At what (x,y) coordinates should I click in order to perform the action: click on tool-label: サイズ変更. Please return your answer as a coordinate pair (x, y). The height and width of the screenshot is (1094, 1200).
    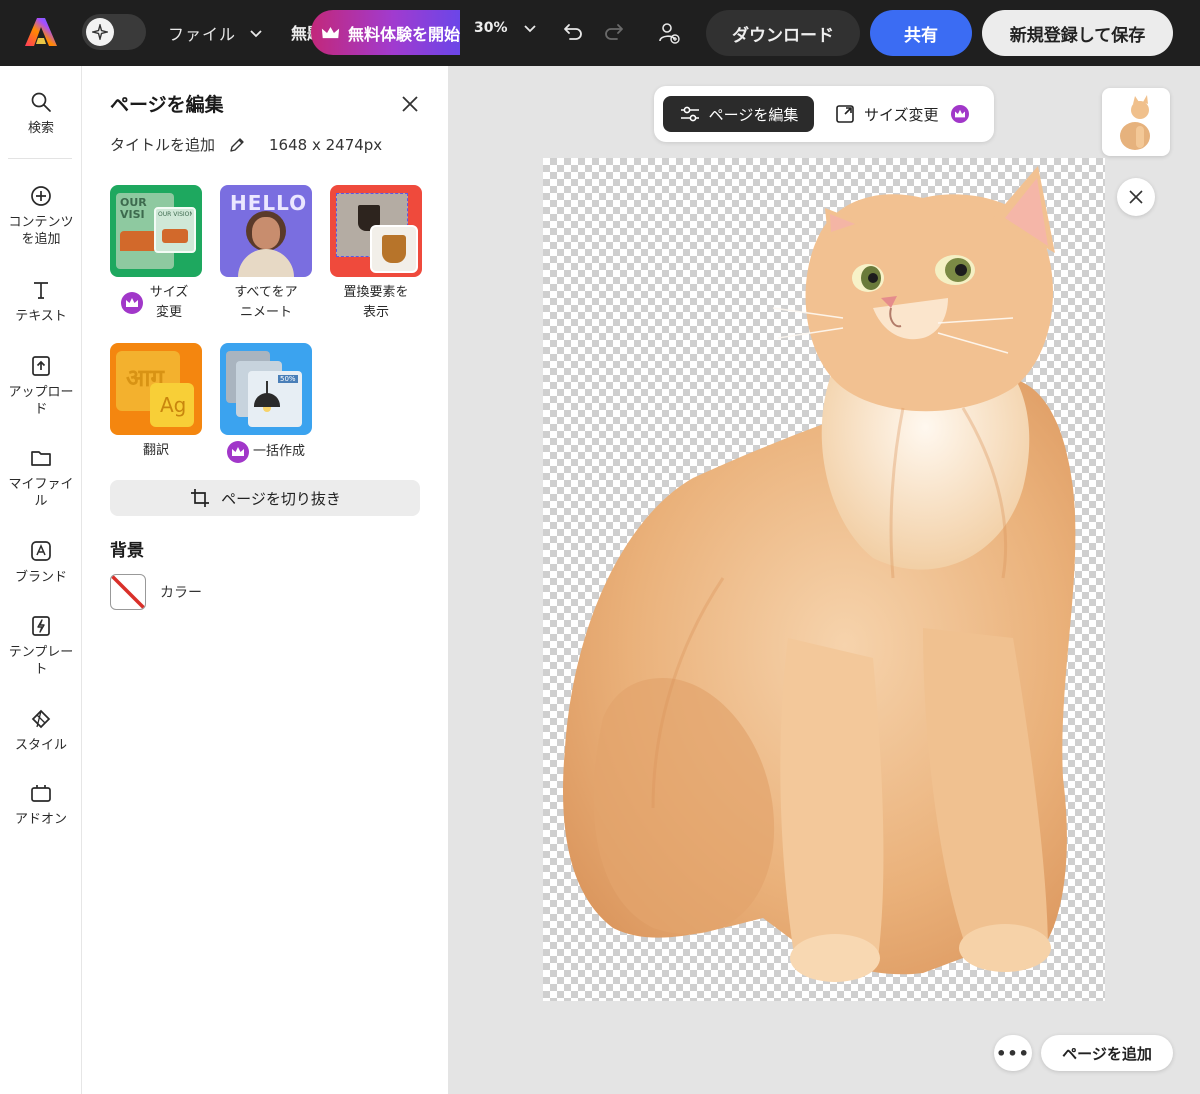
    Looking at the image, I should click on (169, 302).